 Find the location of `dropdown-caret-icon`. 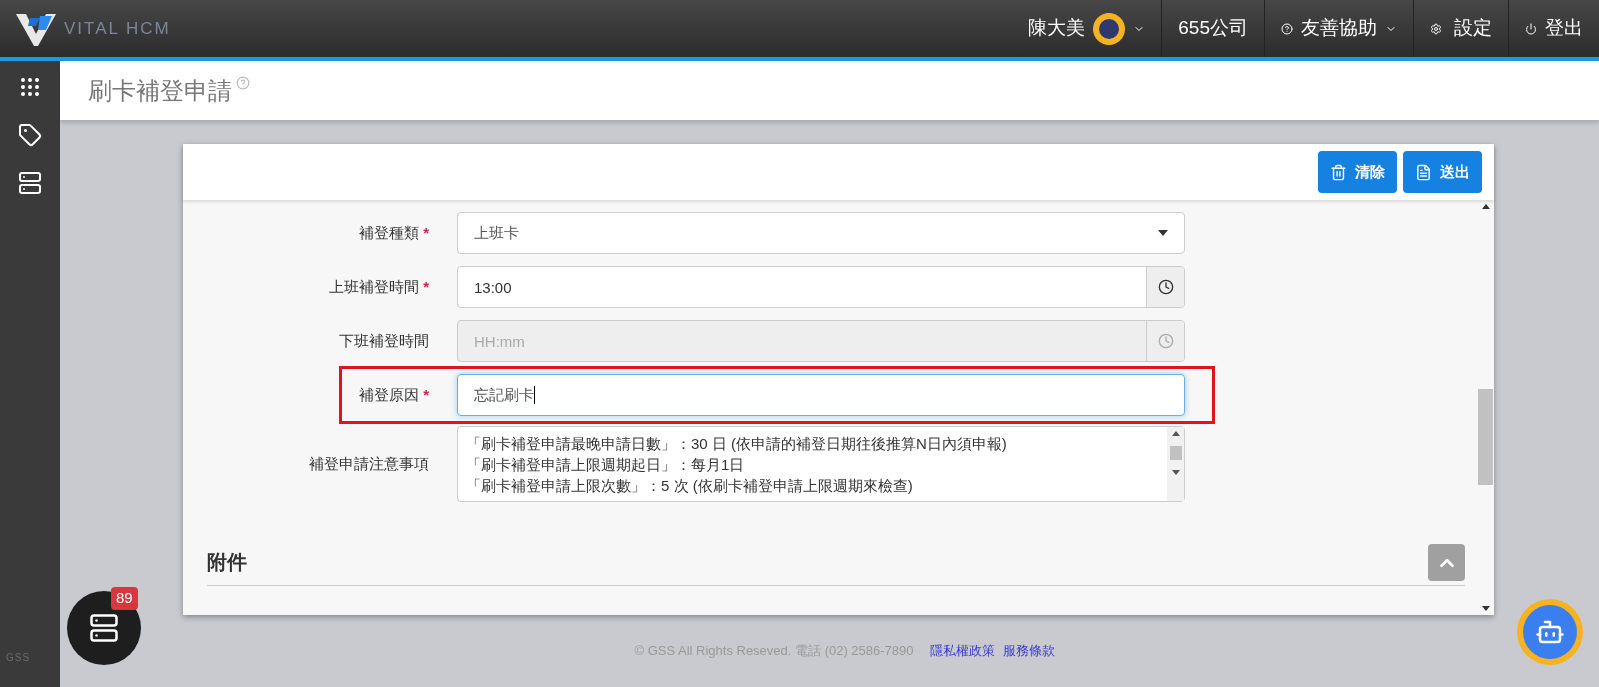

dropdown-caret-icon is located at coordinates (1163, 233).